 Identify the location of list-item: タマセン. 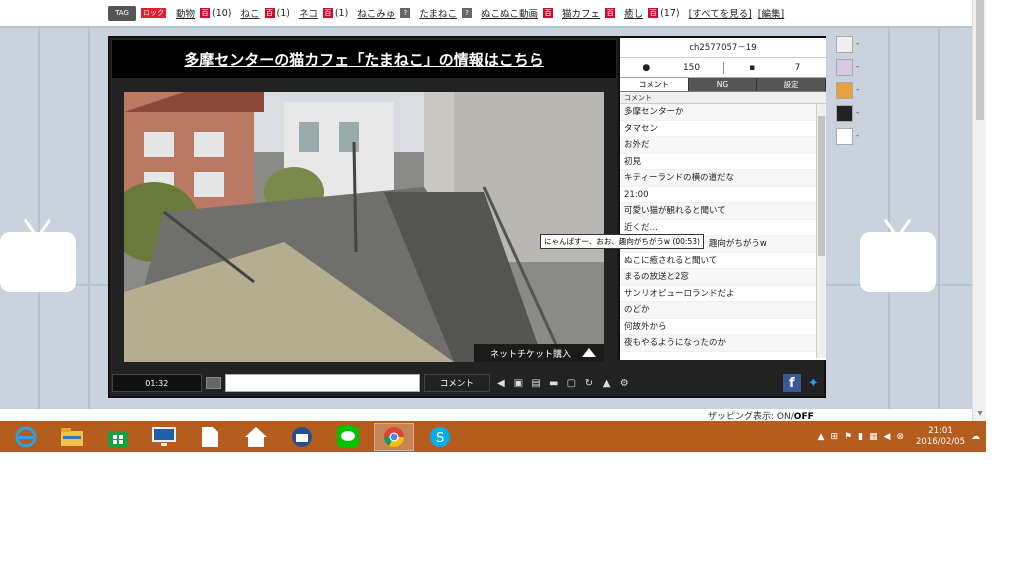
(719, 129).